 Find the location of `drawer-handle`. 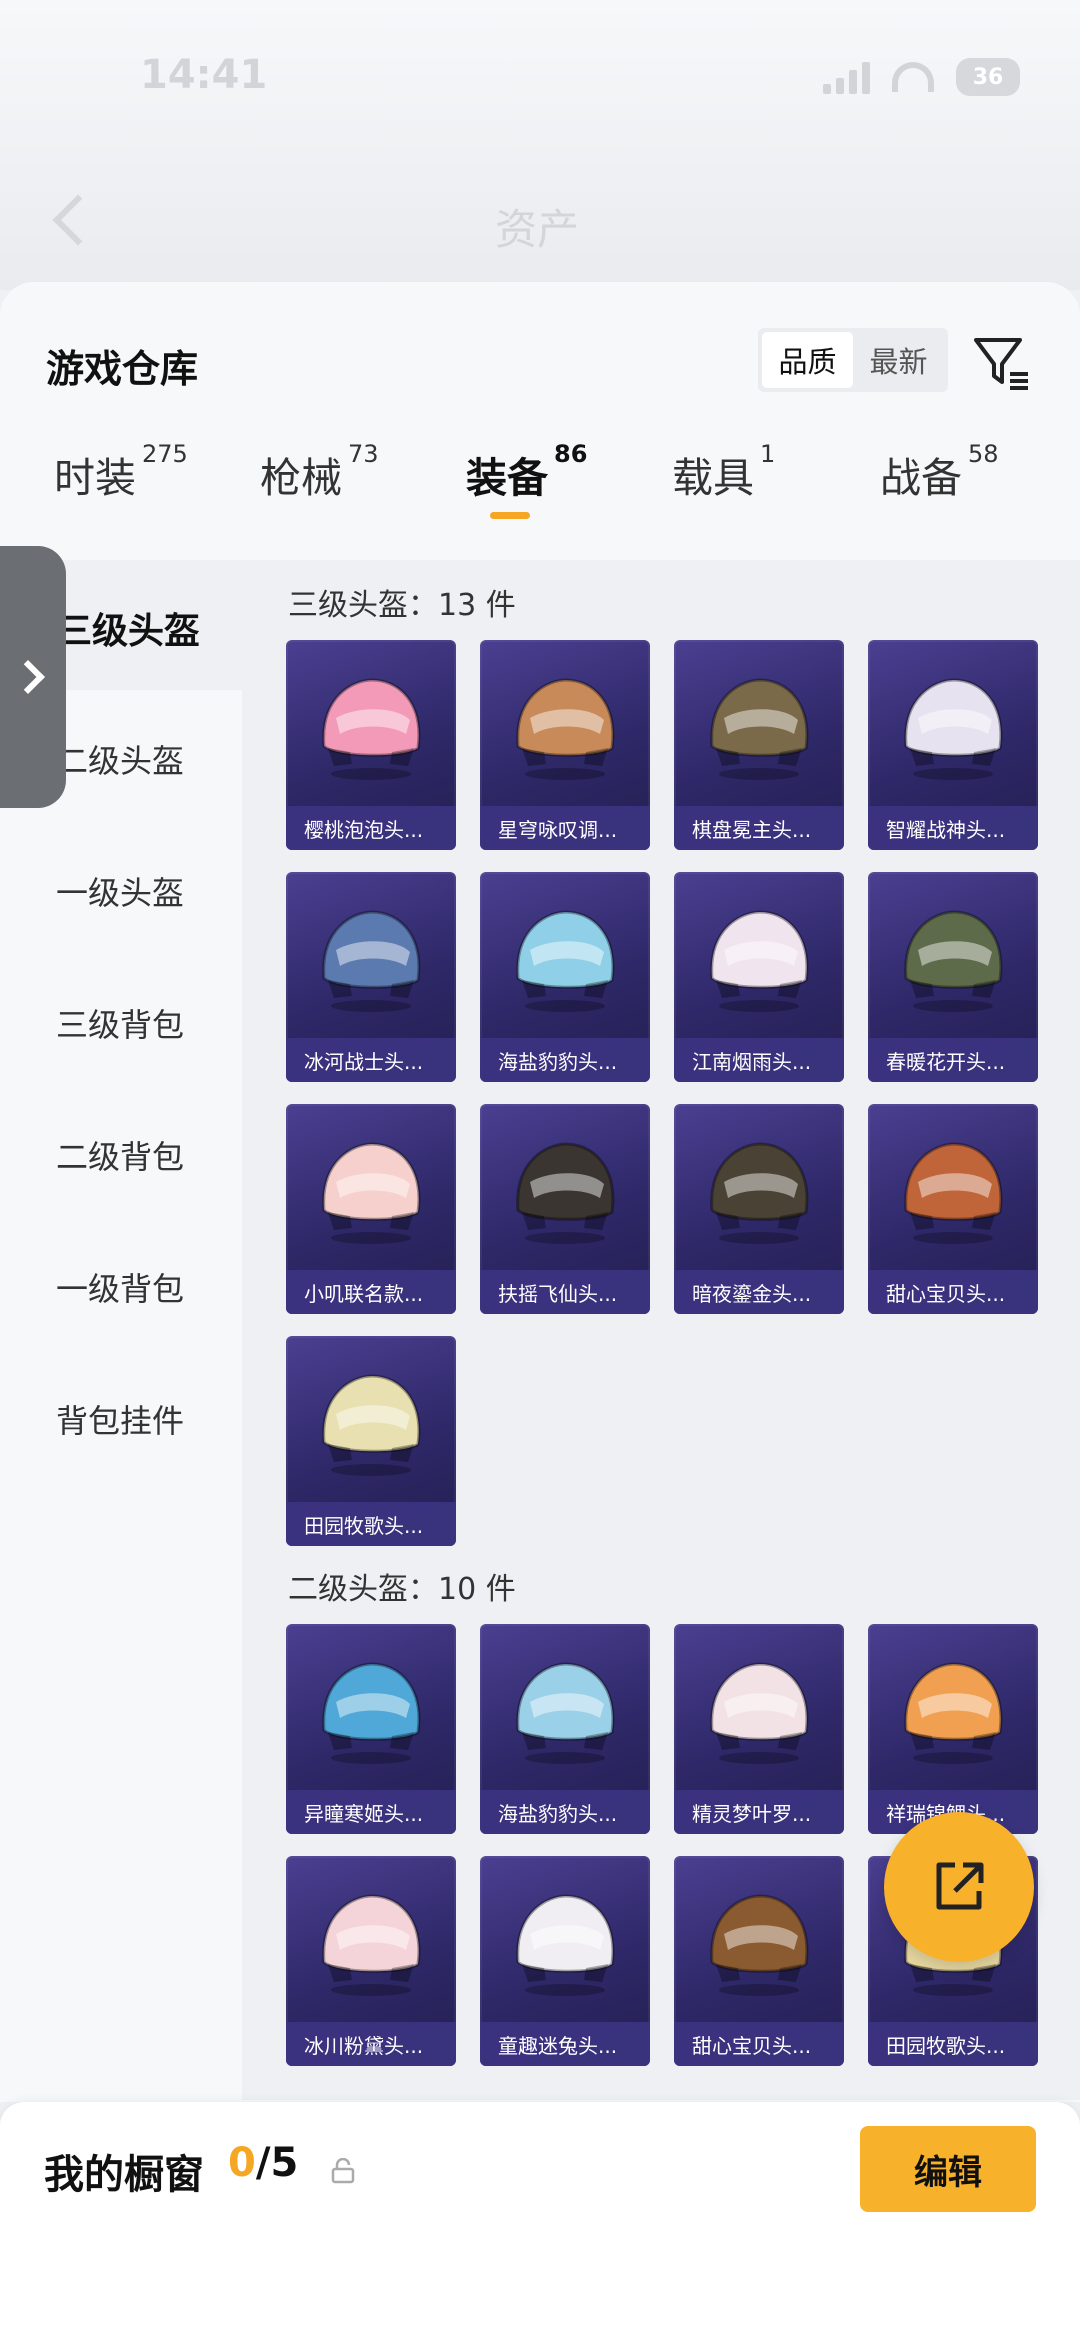

drawer-handle is located at coordinates (33, 677).